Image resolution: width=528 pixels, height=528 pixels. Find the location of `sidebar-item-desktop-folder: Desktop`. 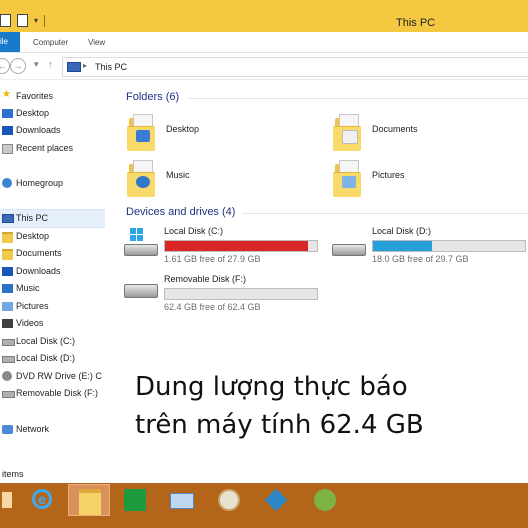

sidebar-item-desktop-folder: Desktop is located at coordinates (52, 236).